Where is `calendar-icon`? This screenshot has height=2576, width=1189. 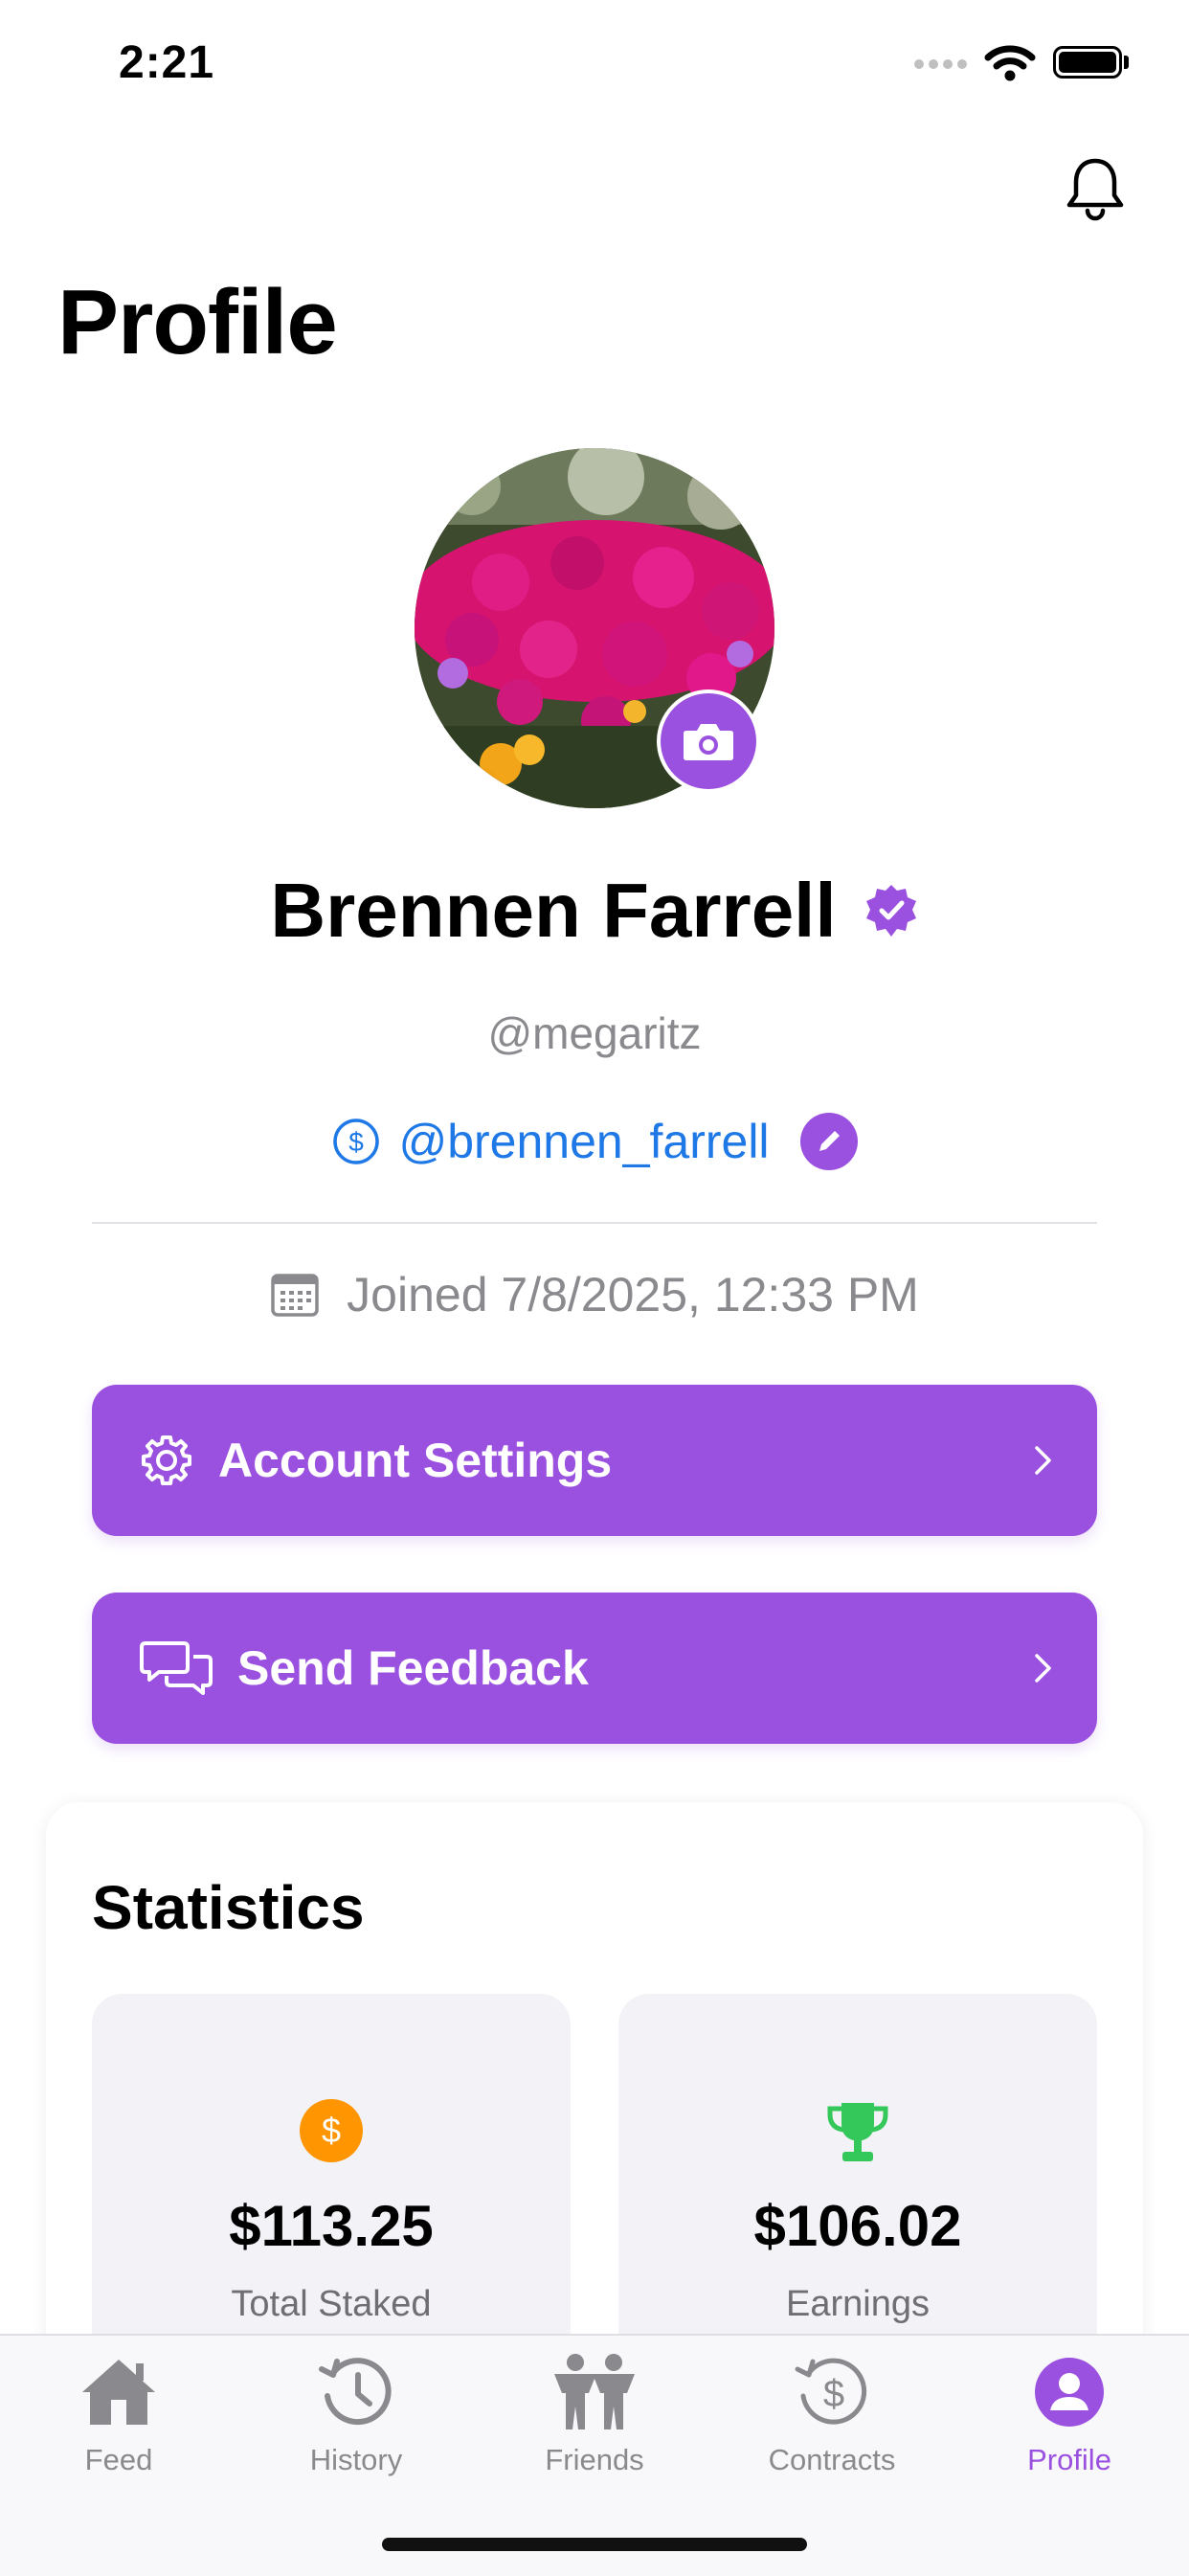
calendar-icon is located at coordinates (295, 1295).